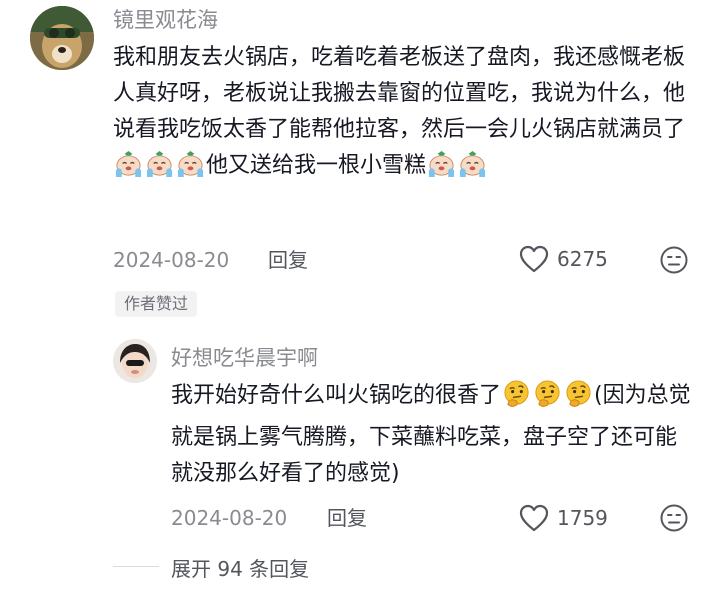 This screenshot has width=719, height=596. I want to click on reply-like-button: 1759, so click(563, 518).